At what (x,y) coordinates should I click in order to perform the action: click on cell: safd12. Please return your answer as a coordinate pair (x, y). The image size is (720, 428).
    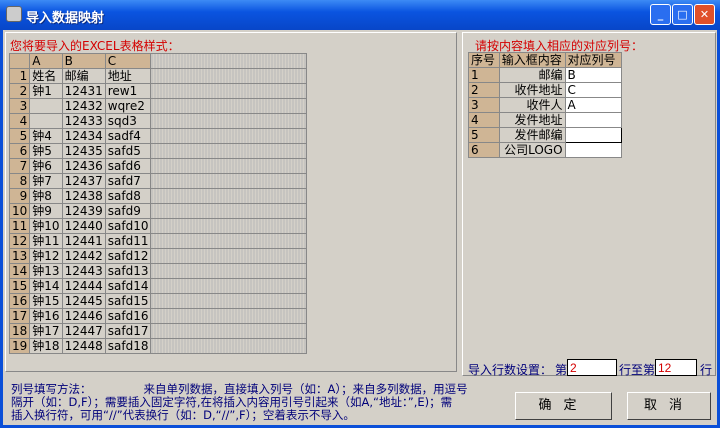
    Looking at the image, I should click on (128, 256).